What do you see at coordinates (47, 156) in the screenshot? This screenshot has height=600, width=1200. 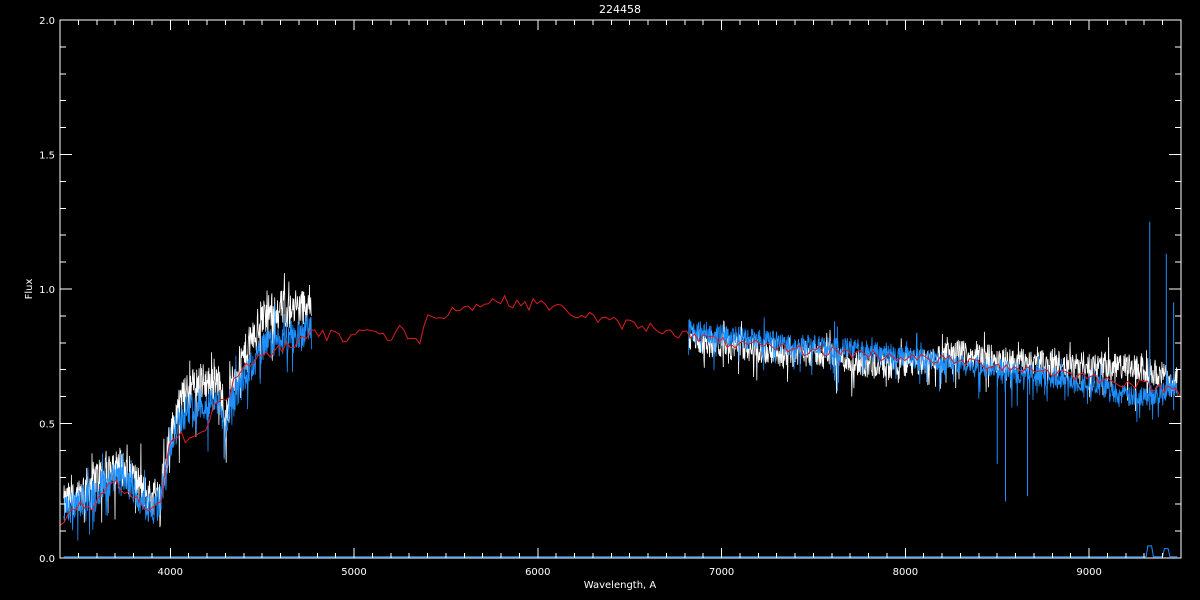 I see `y-tick-label: 1.5` at bounding box center [47, 156].